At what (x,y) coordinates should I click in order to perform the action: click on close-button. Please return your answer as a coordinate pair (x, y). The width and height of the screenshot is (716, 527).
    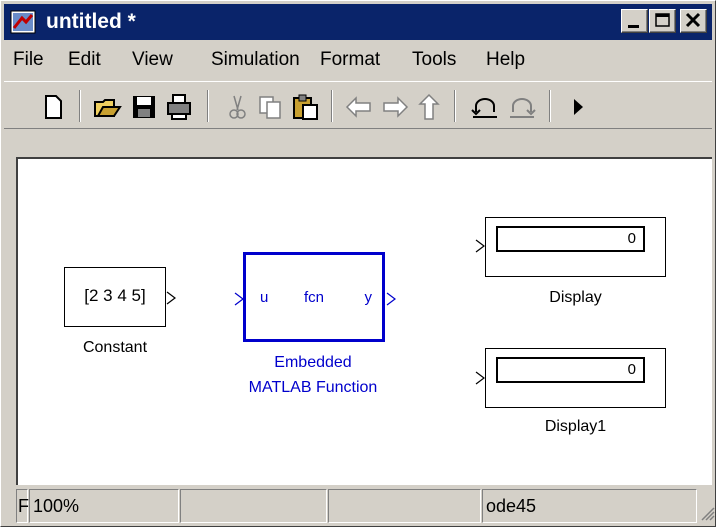
    Looking at the image, I should click on (693, 21).